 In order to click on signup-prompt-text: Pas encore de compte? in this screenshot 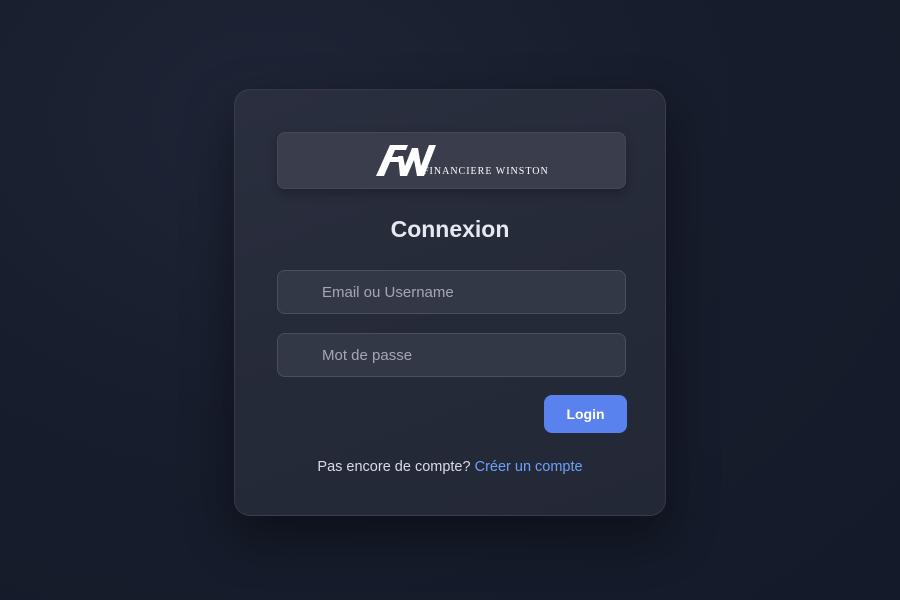, I will do `click(394, 467)`.